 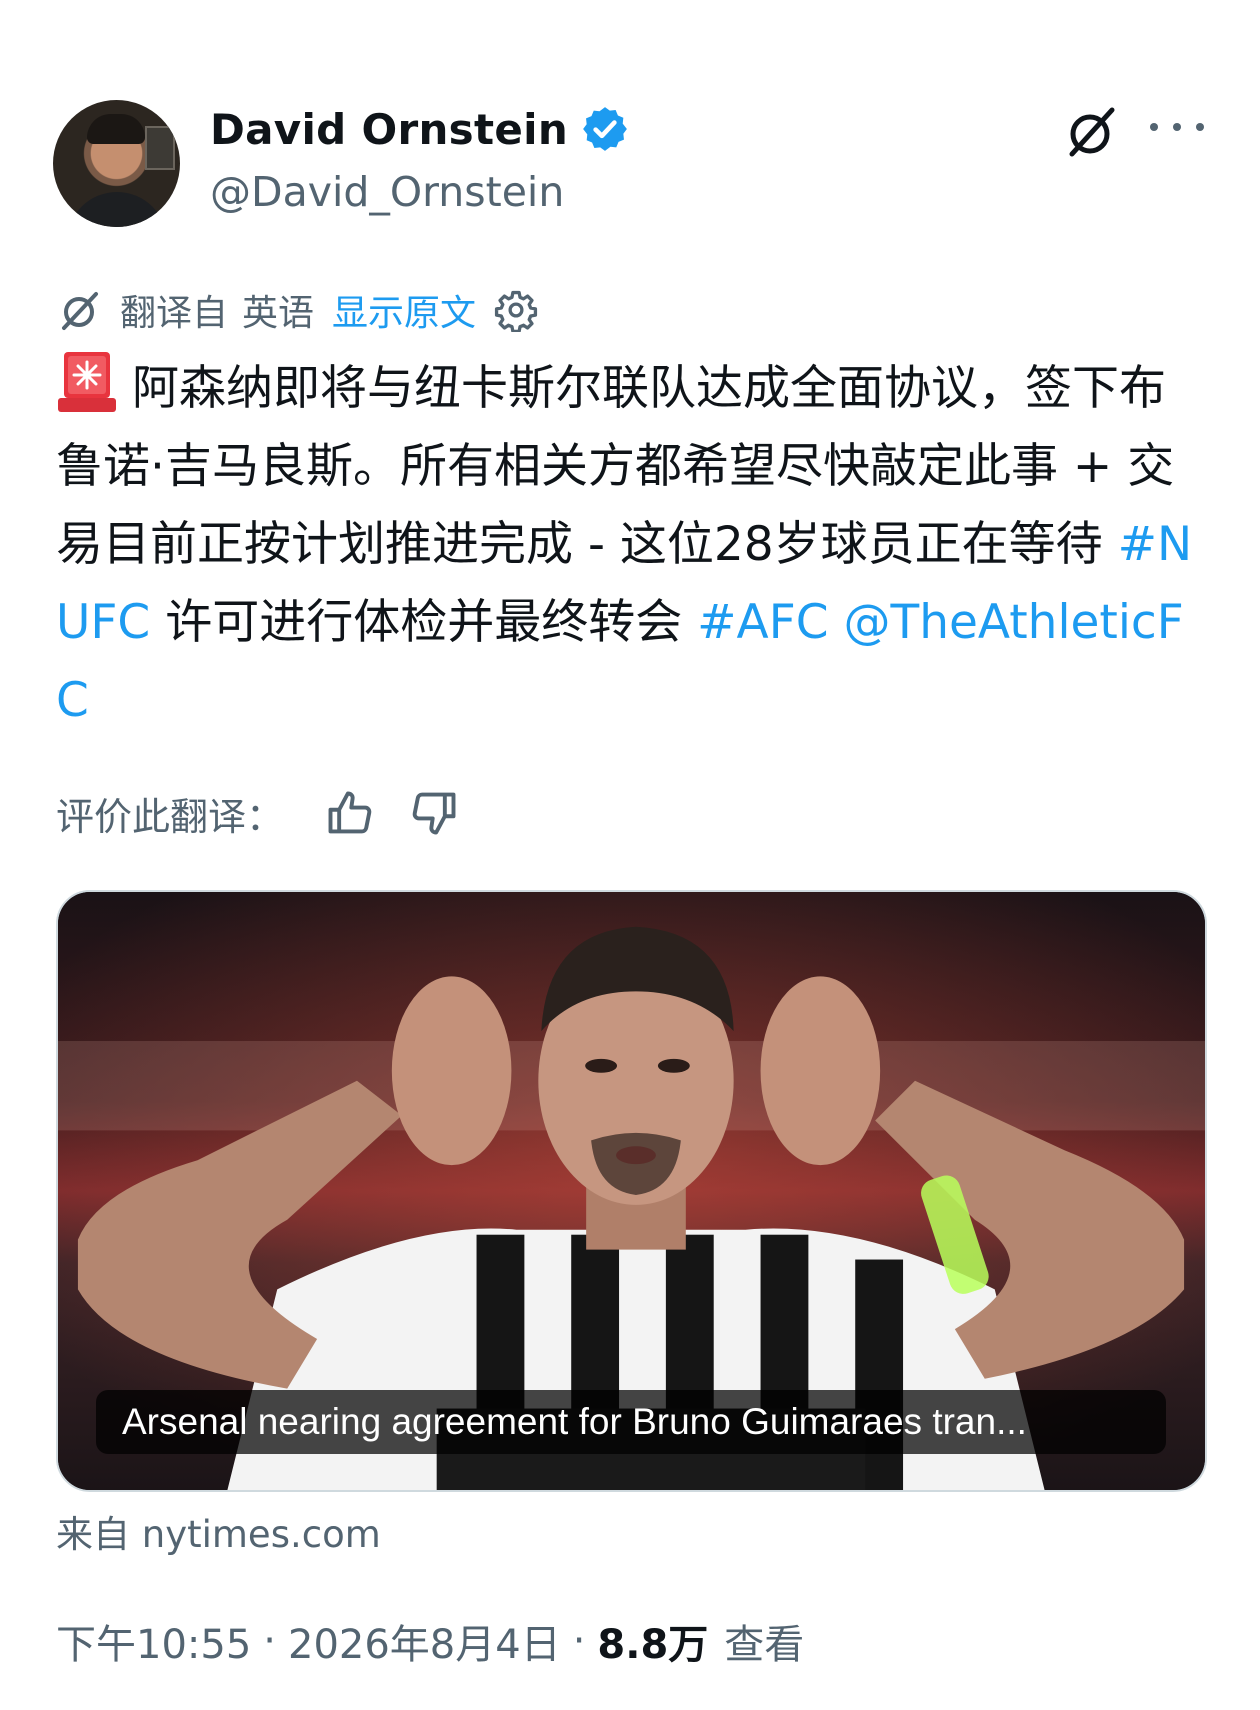 What do you see at coordinates (404, 310) in the screenshot?
I see `show-original-link: 显示原文` at bounding box center [404, 310].